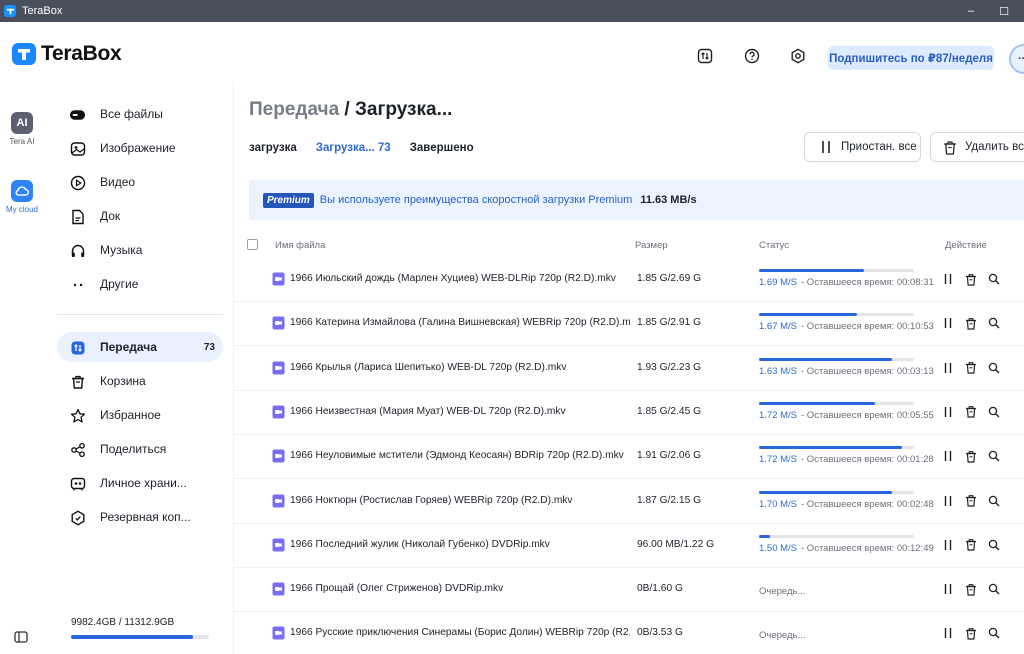  Describe the element at coordinates (22, 368) in the screenshot. I see `app-rail: AI Tera AI My cloud` at that location.